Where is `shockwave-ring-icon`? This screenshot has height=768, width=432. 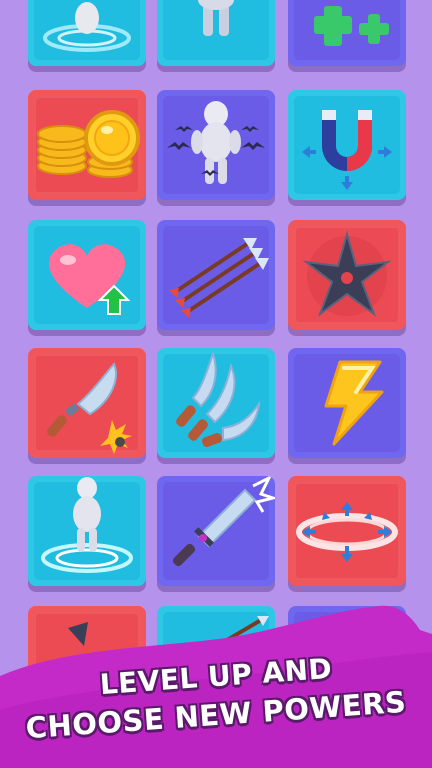 shockwave-ring-icon is located at coordinates (347, 532).